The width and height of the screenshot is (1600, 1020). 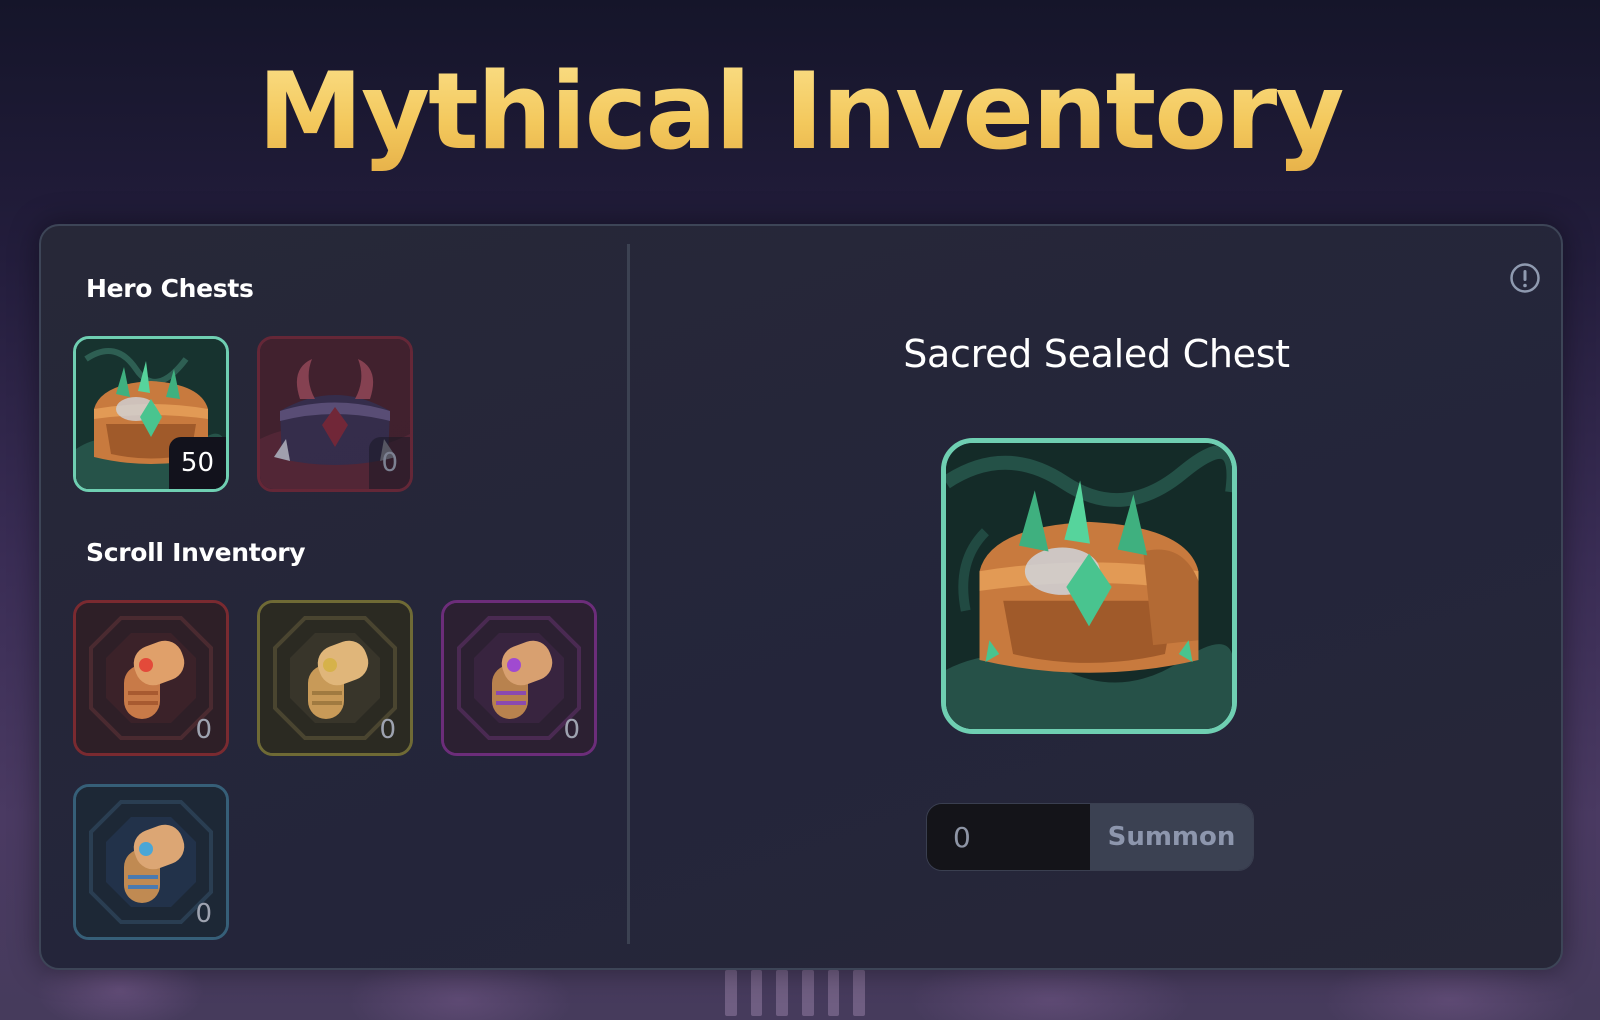 What do you see at coordinates (170, 288) in the screenshot?
I see `hero-chests-title: Hero Chests` at bounding box center [170, 288].